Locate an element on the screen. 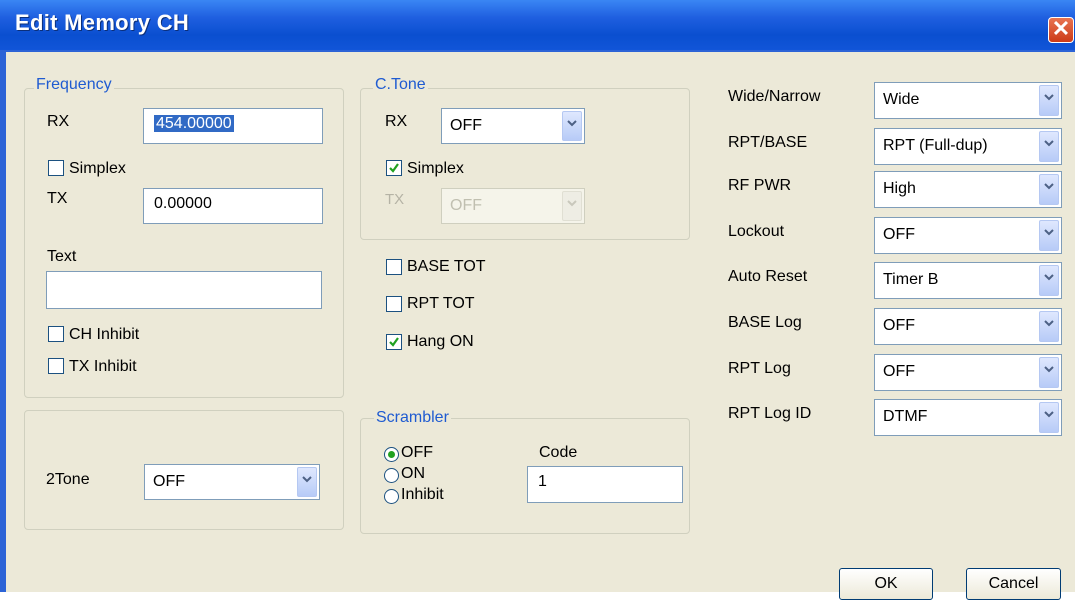 The width and height of the screenshot is (1075, 600). freq-simplex-checkbox is located at coordinates (56, 168).